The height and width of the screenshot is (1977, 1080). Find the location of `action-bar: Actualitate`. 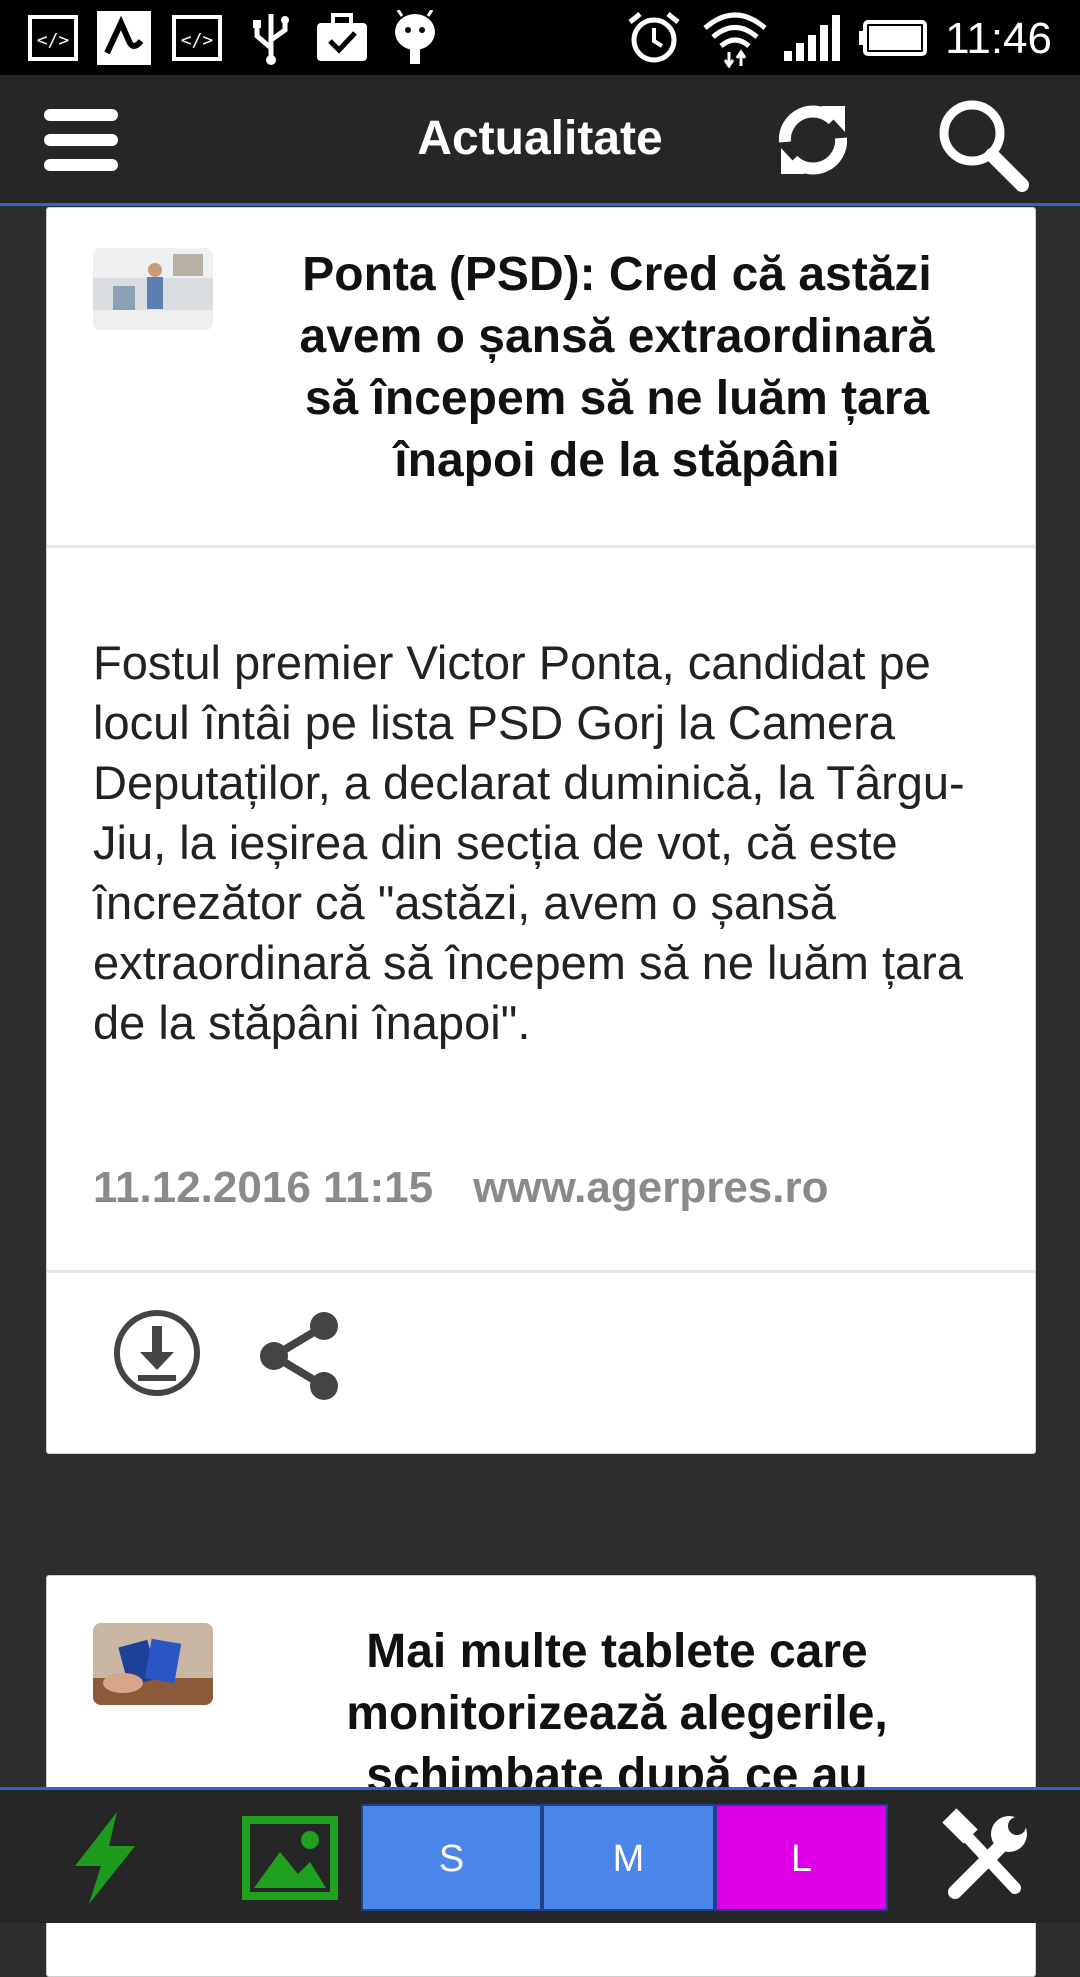

action-bar: Actualitate is located at coordinates (540, 140).